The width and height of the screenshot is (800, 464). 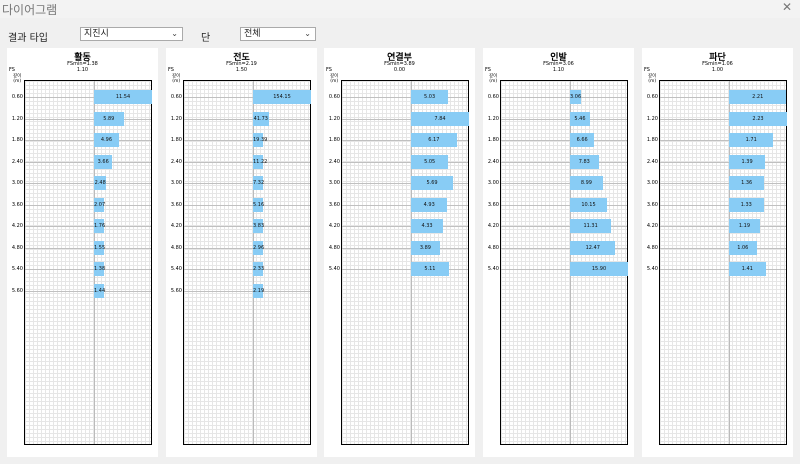 I want to click on fs-bar: 2.33, so click(x=259, y=269).